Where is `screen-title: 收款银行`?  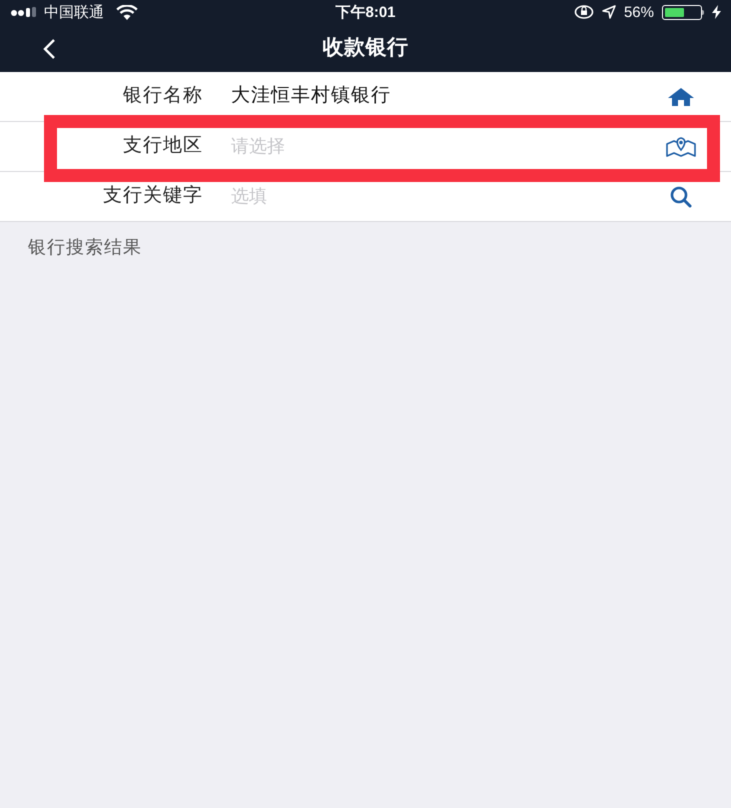
screen-title: 收款银行 is located at coordinates (365, 48).